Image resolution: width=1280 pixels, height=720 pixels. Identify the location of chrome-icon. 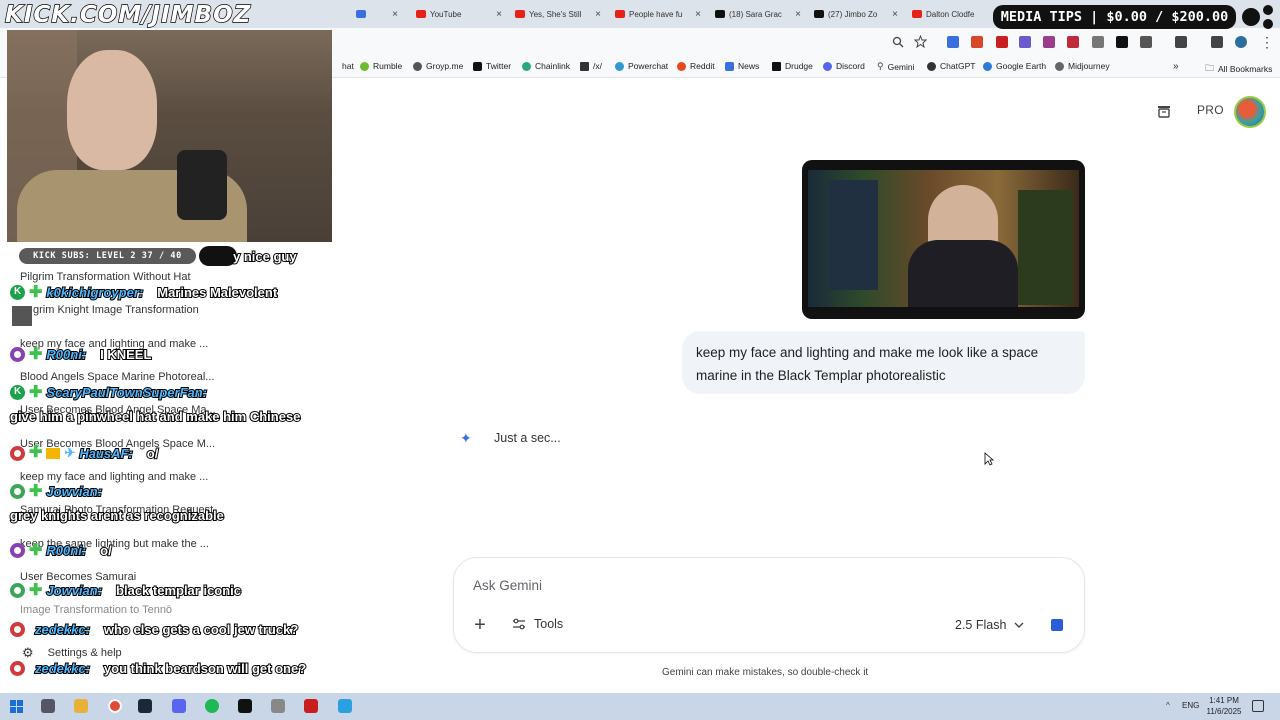
(115, 706).